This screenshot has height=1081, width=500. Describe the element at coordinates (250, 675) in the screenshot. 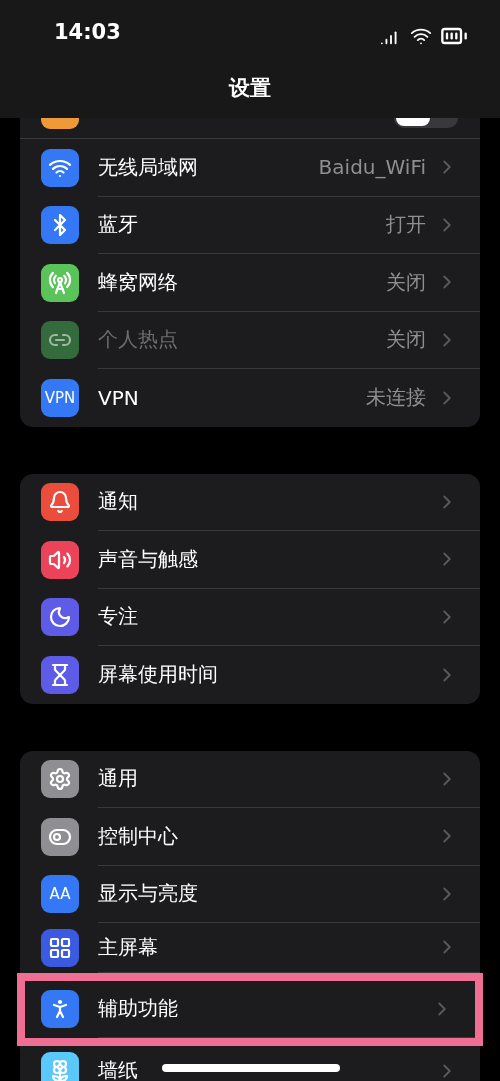

I see `settings-row: 屏幕使用时间` at that location.